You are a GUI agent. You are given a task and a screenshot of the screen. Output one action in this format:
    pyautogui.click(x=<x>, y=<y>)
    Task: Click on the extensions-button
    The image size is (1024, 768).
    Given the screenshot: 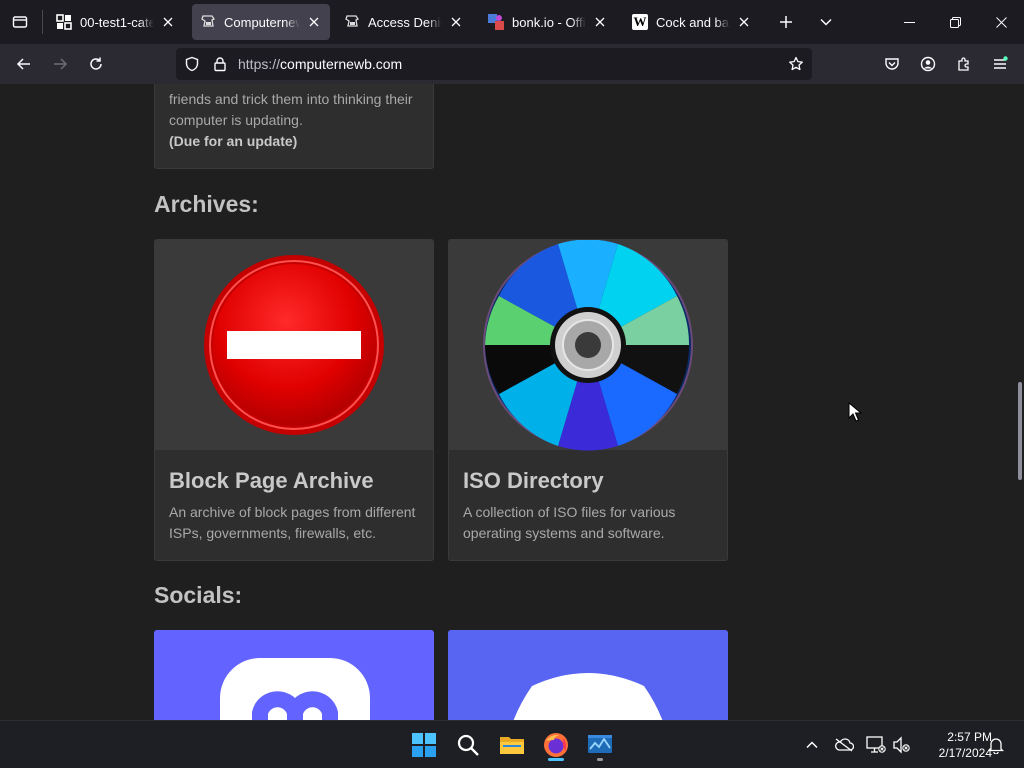 What is the action you would take?
    pyautogui.click(x=964, y=64)
    